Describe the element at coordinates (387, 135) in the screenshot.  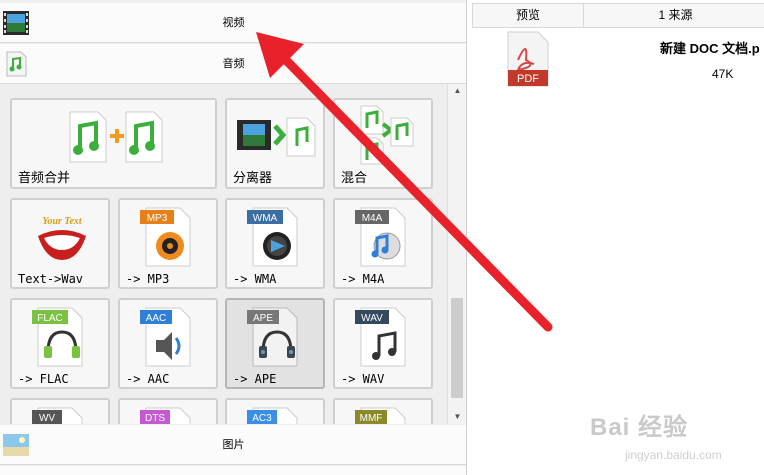
I see `mix-icon` at that location.